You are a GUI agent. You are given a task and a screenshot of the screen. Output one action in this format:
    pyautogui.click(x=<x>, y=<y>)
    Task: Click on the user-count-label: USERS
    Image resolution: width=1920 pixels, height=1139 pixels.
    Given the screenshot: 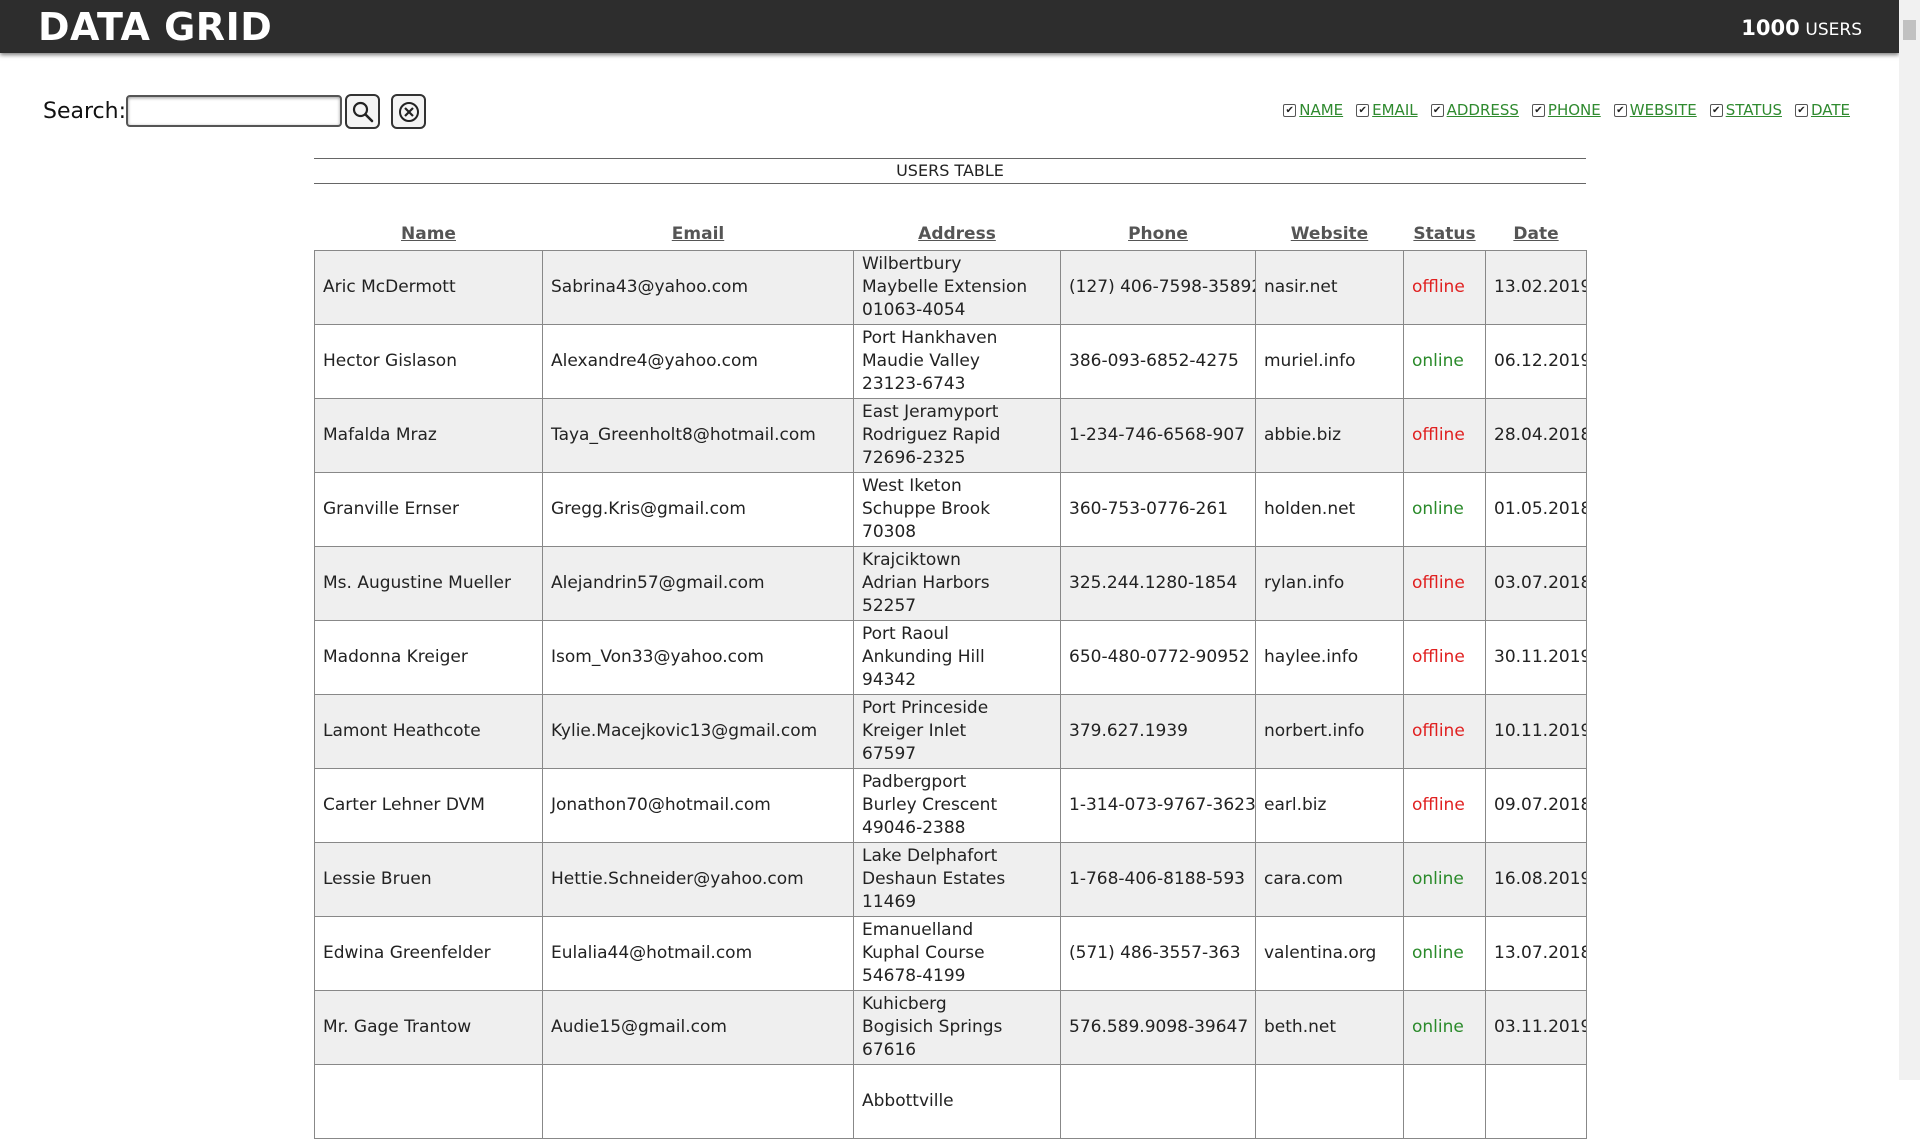 What is the action you would take?
    pyautogui.click(x=1833, y=30)
    